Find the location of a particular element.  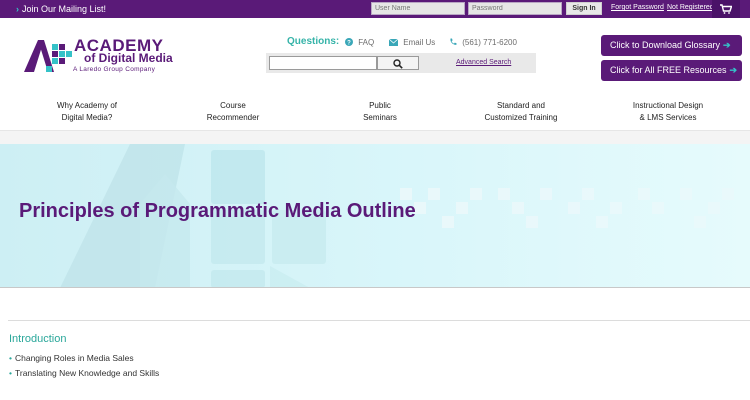

faq-link: ? FAQ is located at coordinates (359, 42).